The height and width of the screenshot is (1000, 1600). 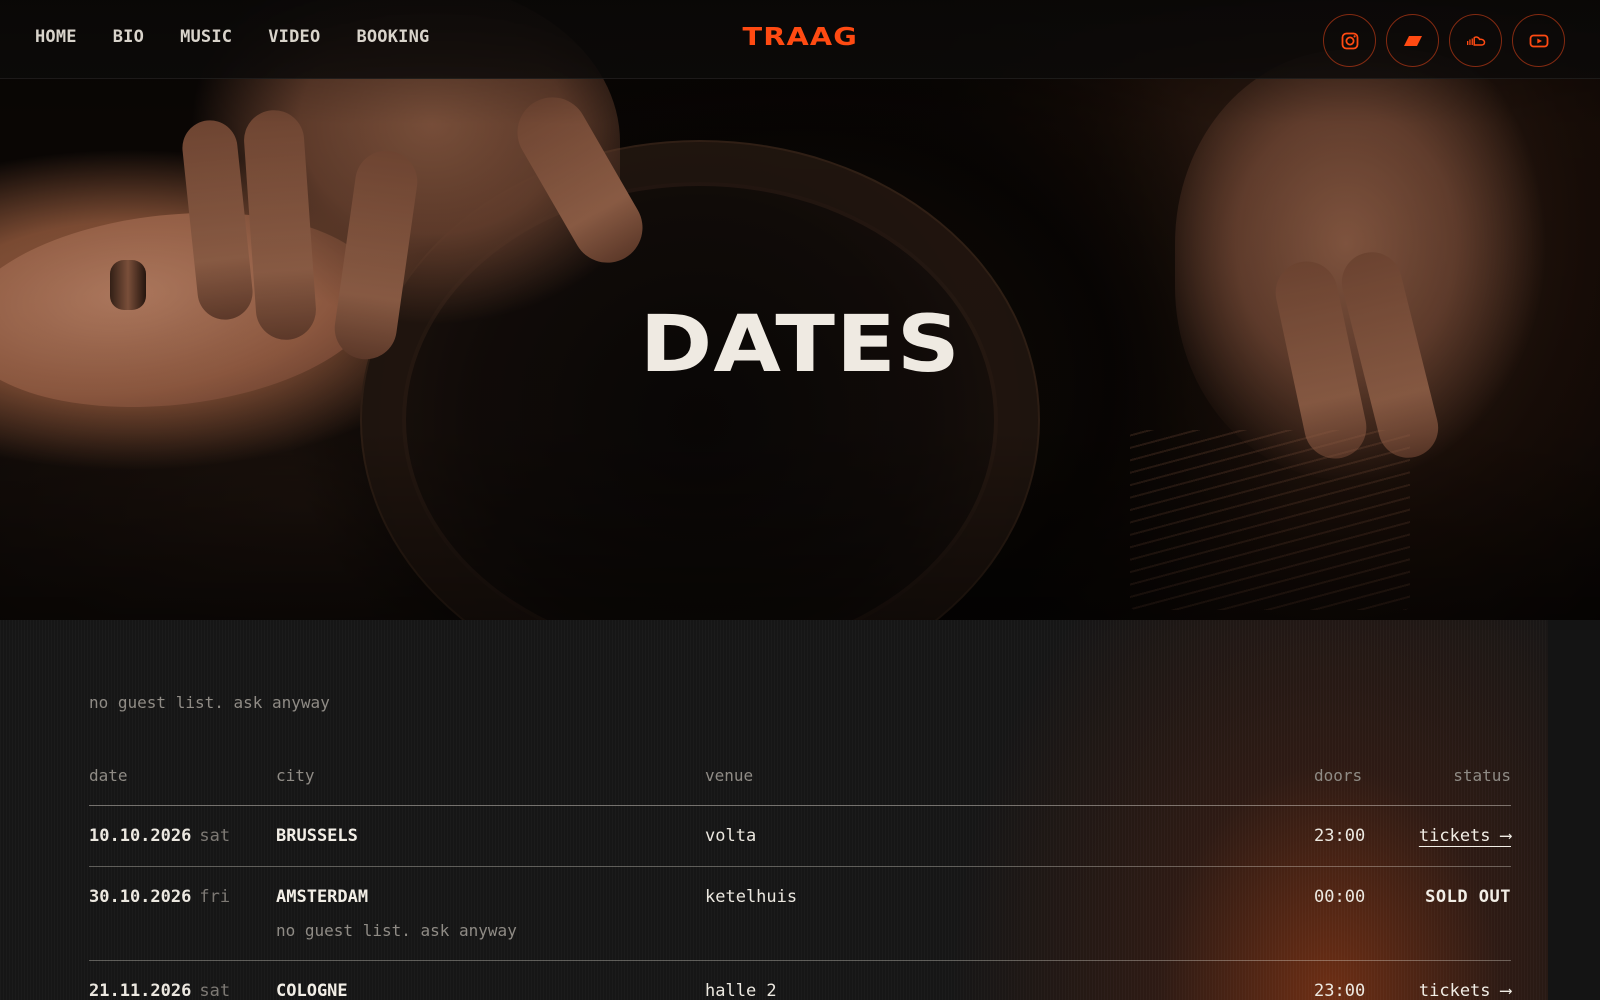 What do you see at coordinates (128, 37) in the screenshot?
I see `nav-bio-link: BIO` at bounding box center [128, 37].